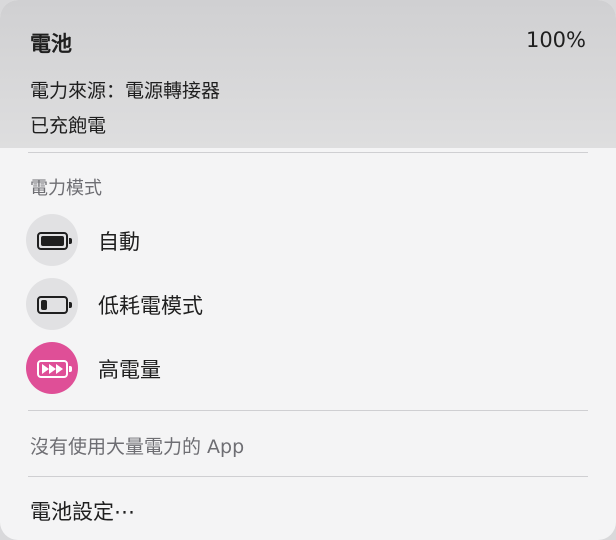  I want to click on no-apps-using-energy-text: 沒有使用大量電力的 App, so click(137, 447).